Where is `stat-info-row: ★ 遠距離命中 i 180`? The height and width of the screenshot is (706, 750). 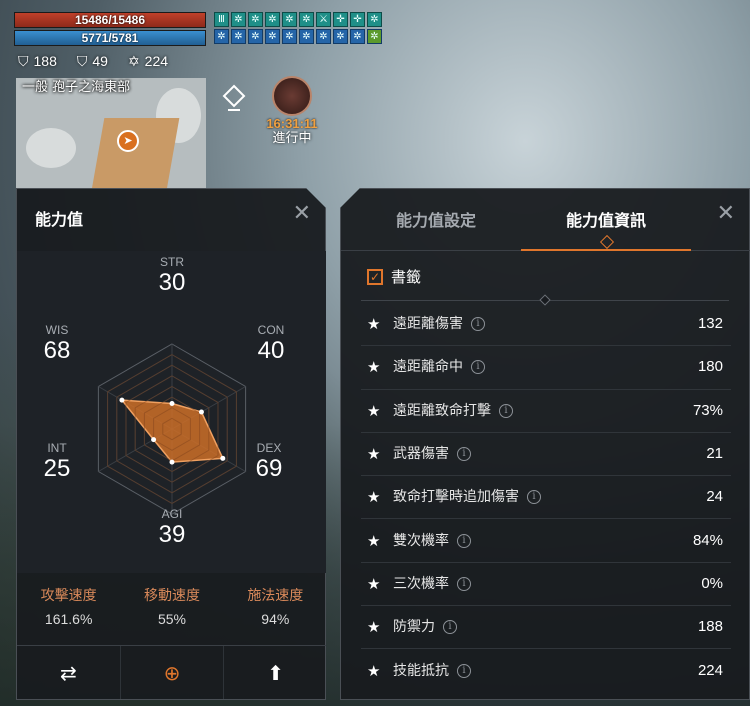 stat-info-row: ★ 遠距離命中 i 180 is located at coordinates (546, 368).